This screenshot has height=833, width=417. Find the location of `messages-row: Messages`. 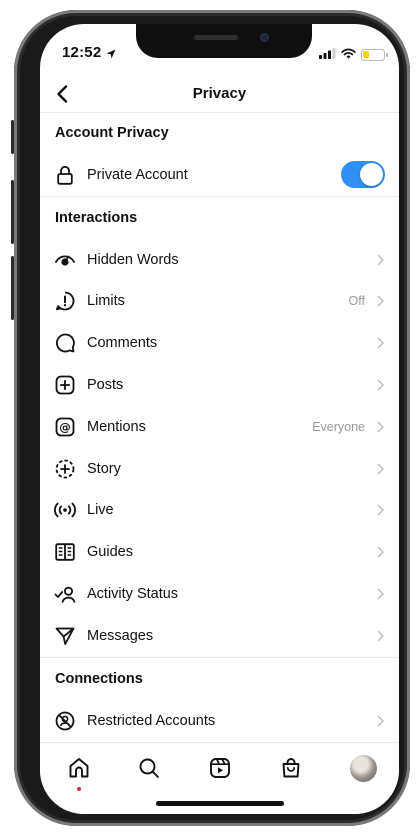

messages-row: Messages is located at coordinates (219, 636).